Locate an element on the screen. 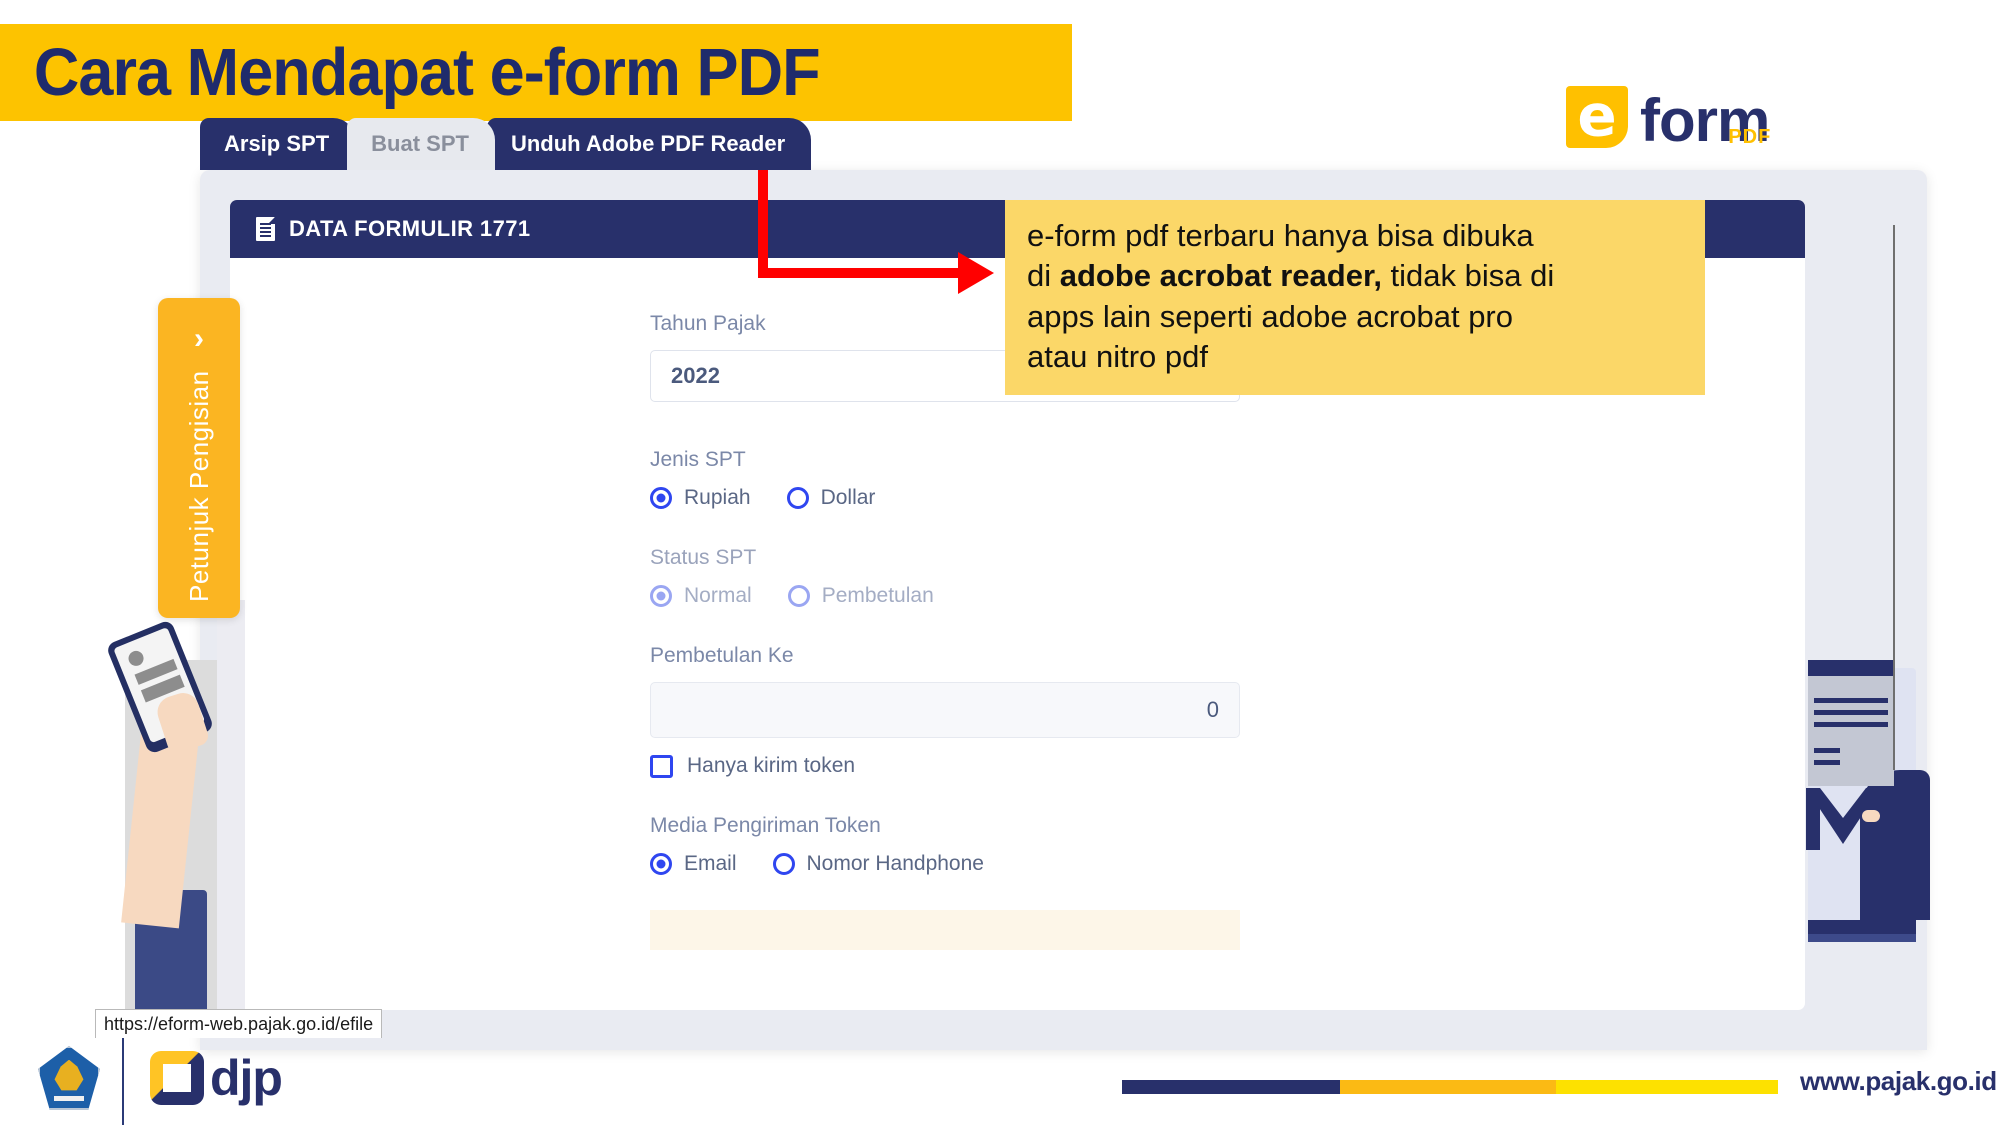 The width and height of the screenshot is (2000, 1125). field-pembetulan-ke: Pembetulan Ke 0 Hanya kirim token is located at coordinates (945, 711).